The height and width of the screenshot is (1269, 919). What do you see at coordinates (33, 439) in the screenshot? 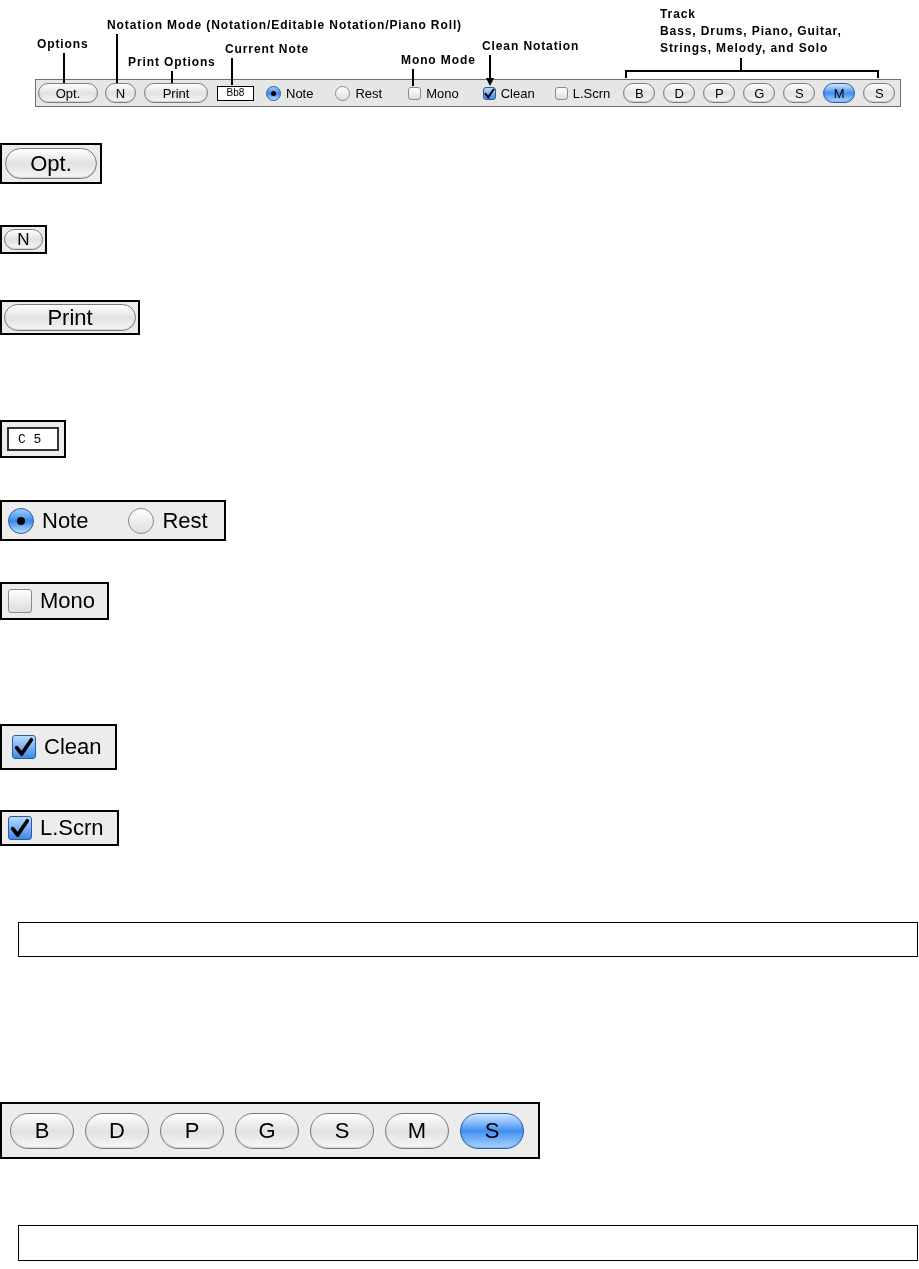
I see `current-note-field: C 5` at bounding box center [33, 439].